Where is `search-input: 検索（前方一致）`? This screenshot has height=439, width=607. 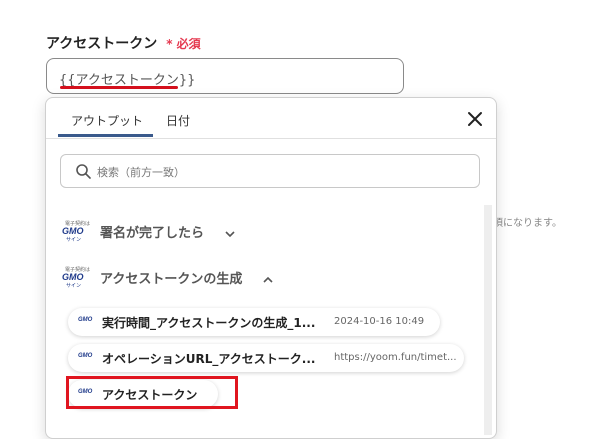 search-input: 検索（前方一致） is located at coordinates (270, 171).